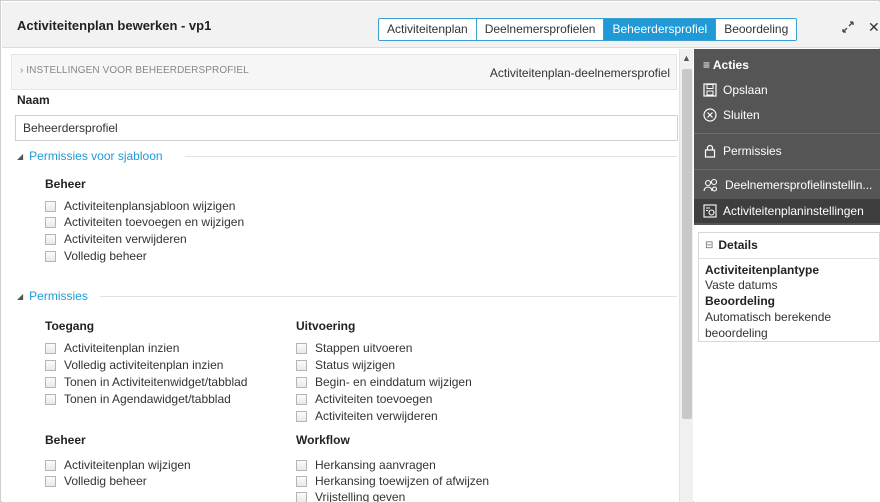  I want to click on checkbox-row: Activiteitenplan wijzigen, so click(118, 465).